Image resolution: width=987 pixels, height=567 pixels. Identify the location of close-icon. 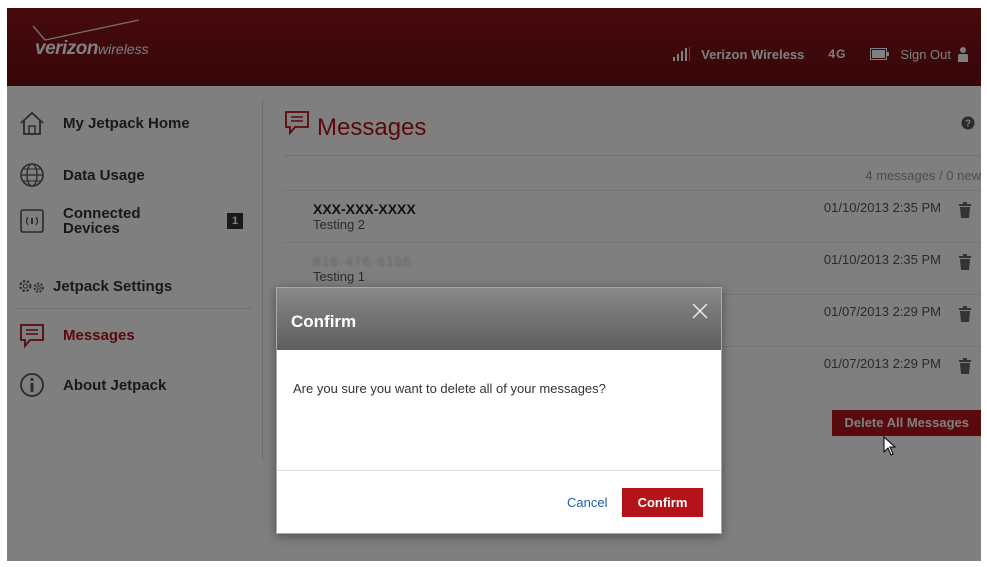
(700, 311).